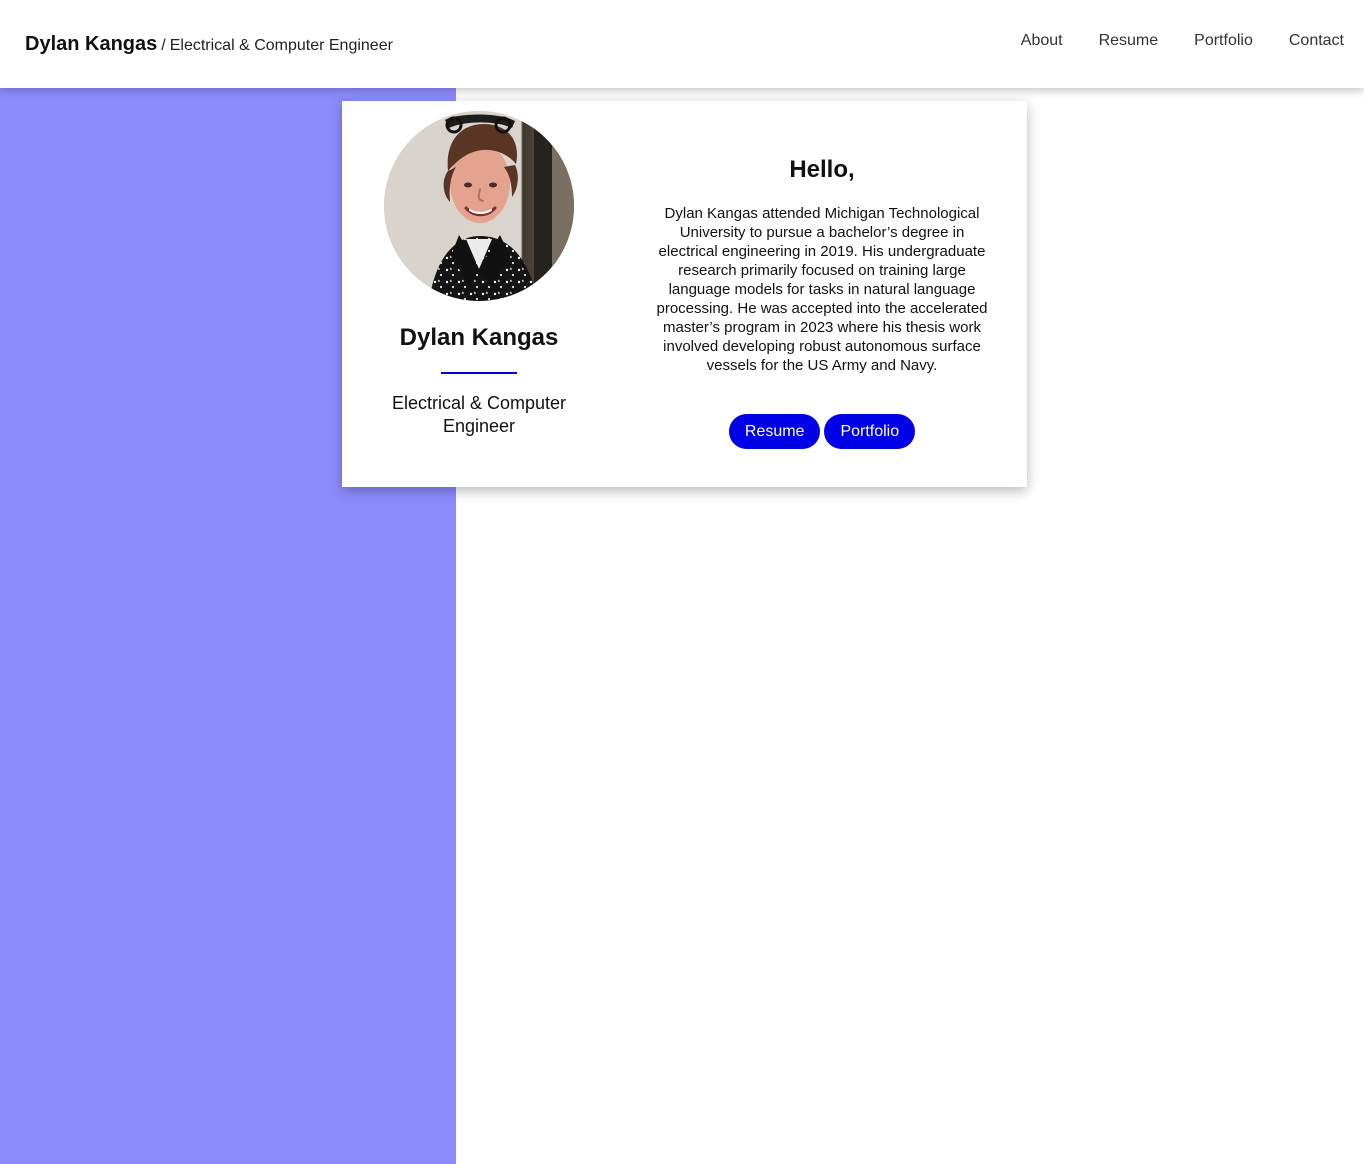 This screenshot has width=1364, height=1164. I want to click on nav-link-portfolio: Portfolio, so click(1223, 41).